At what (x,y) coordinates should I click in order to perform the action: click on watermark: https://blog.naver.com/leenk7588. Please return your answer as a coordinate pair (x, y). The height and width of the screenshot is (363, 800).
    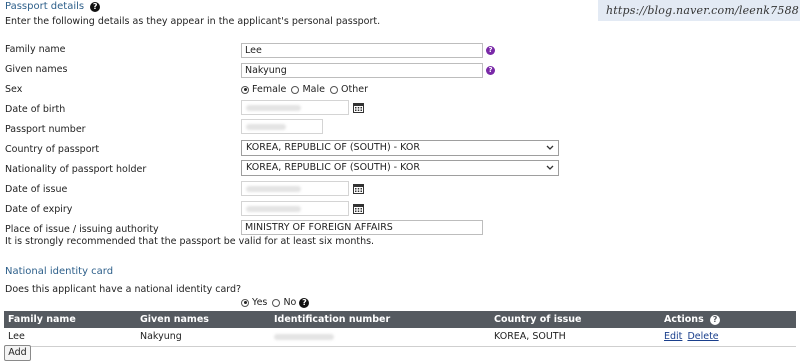
    Looking at the image, I should click on (699, 10).